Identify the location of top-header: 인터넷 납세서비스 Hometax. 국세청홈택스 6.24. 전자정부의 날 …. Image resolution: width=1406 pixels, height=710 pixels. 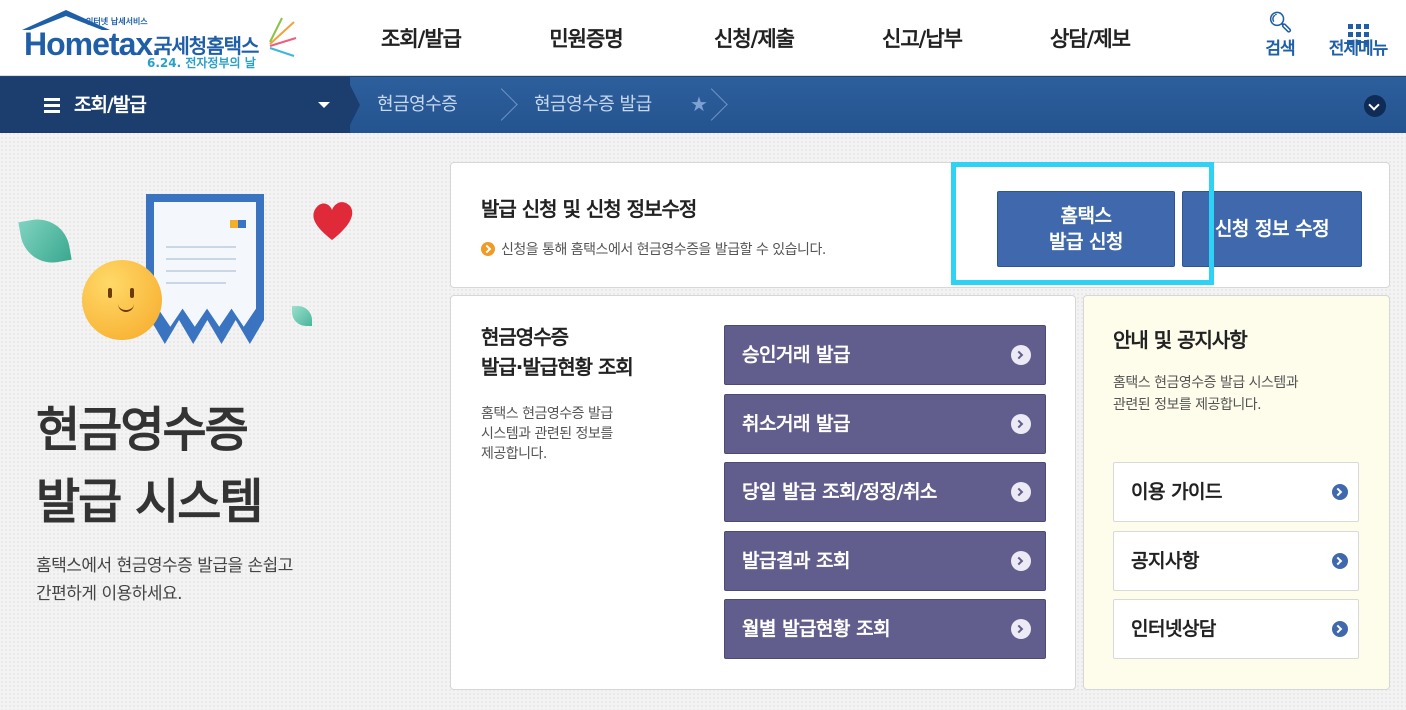
(703, 38).